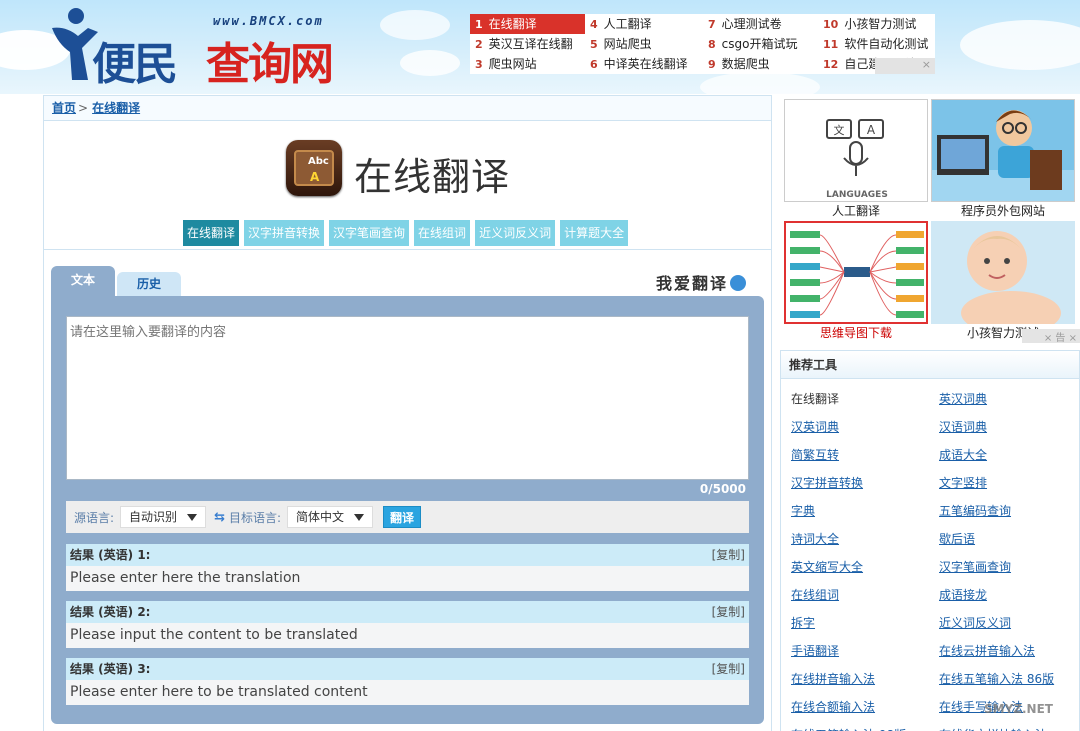 The width and height of the screenshot is (1080, 731). I want to click on ad-close-button: × 告 ×, so click(1051, 336).